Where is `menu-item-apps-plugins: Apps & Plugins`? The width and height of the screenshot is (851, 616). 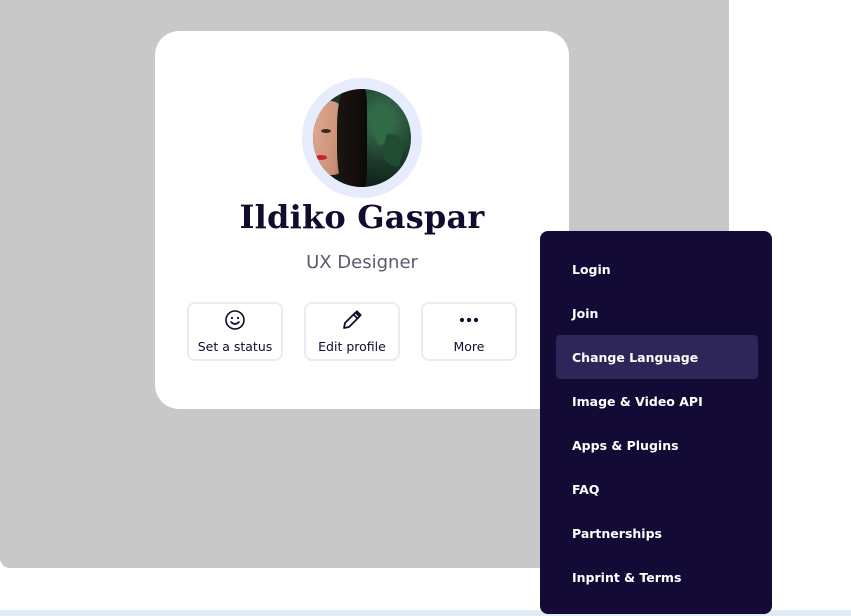 menu-item-apps-plugins: Apps & Plugins is located at coordinates (657, 445).